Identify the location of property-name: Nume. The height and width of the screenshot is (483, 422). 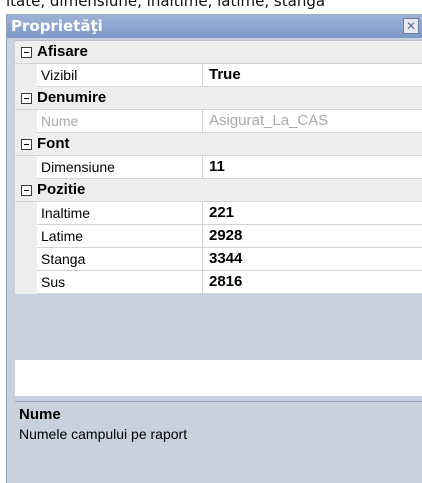
(120, 121).